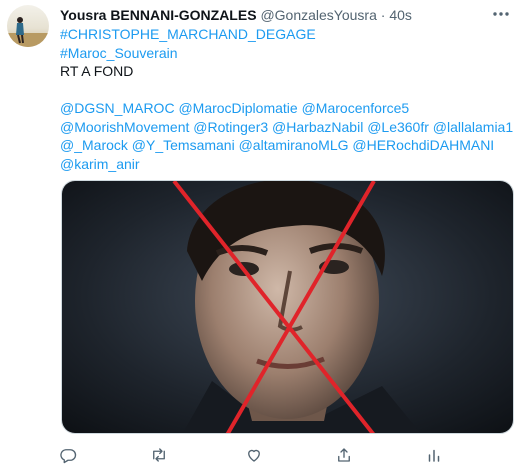 The image size is (525, 475). What do you see at coordinates (97, 71) in the screenshot?
I see `tweet-body-text: RT A FOND` at bounding box center [97, 71].